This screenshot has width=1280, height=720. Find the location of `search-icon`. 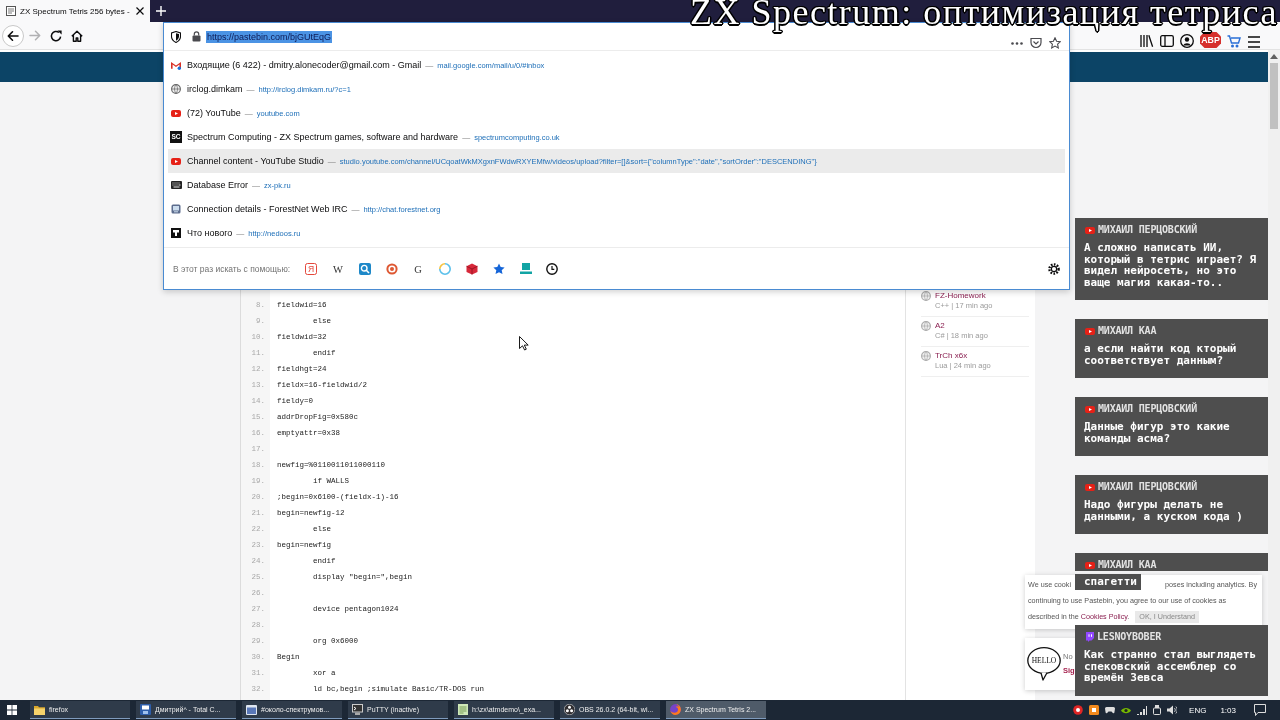

search-icon is located at coordinates (364, 268).